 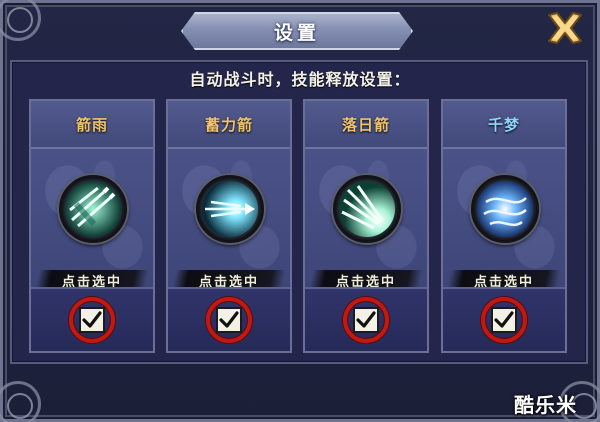 I want to click on close-button, so click(x=565, y=28).